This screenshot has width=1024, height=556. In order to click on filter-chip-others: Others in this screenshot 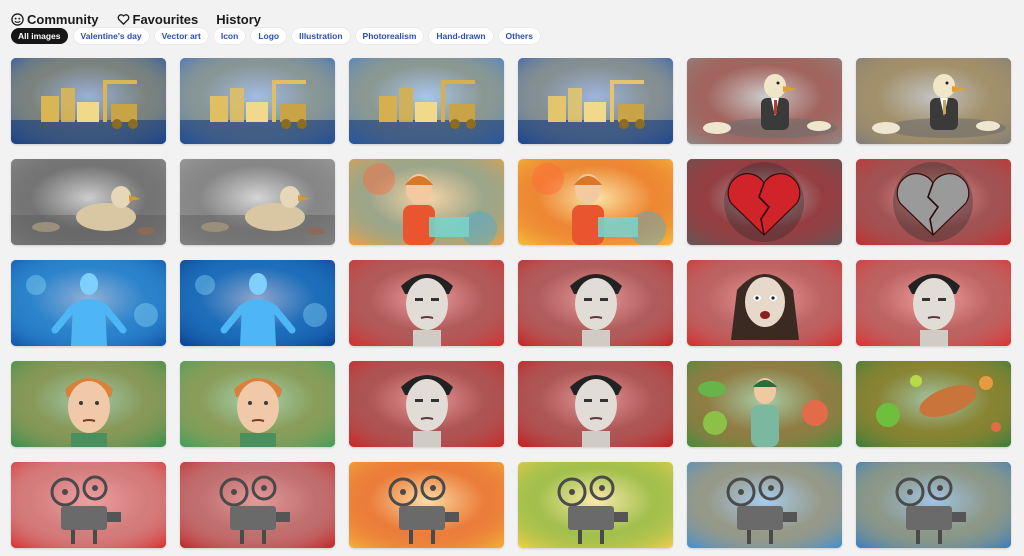, I will do `click(519, 36)`.